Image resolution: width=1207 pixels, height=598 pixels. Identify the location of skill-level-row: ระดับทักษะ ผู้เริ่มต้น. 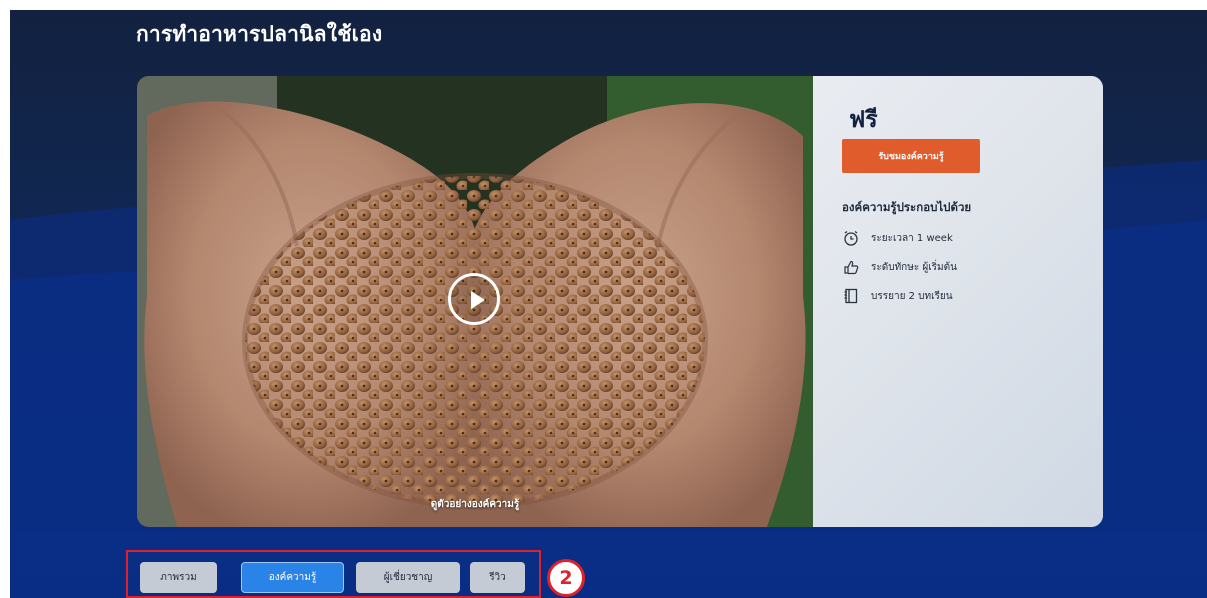
(899, 267).